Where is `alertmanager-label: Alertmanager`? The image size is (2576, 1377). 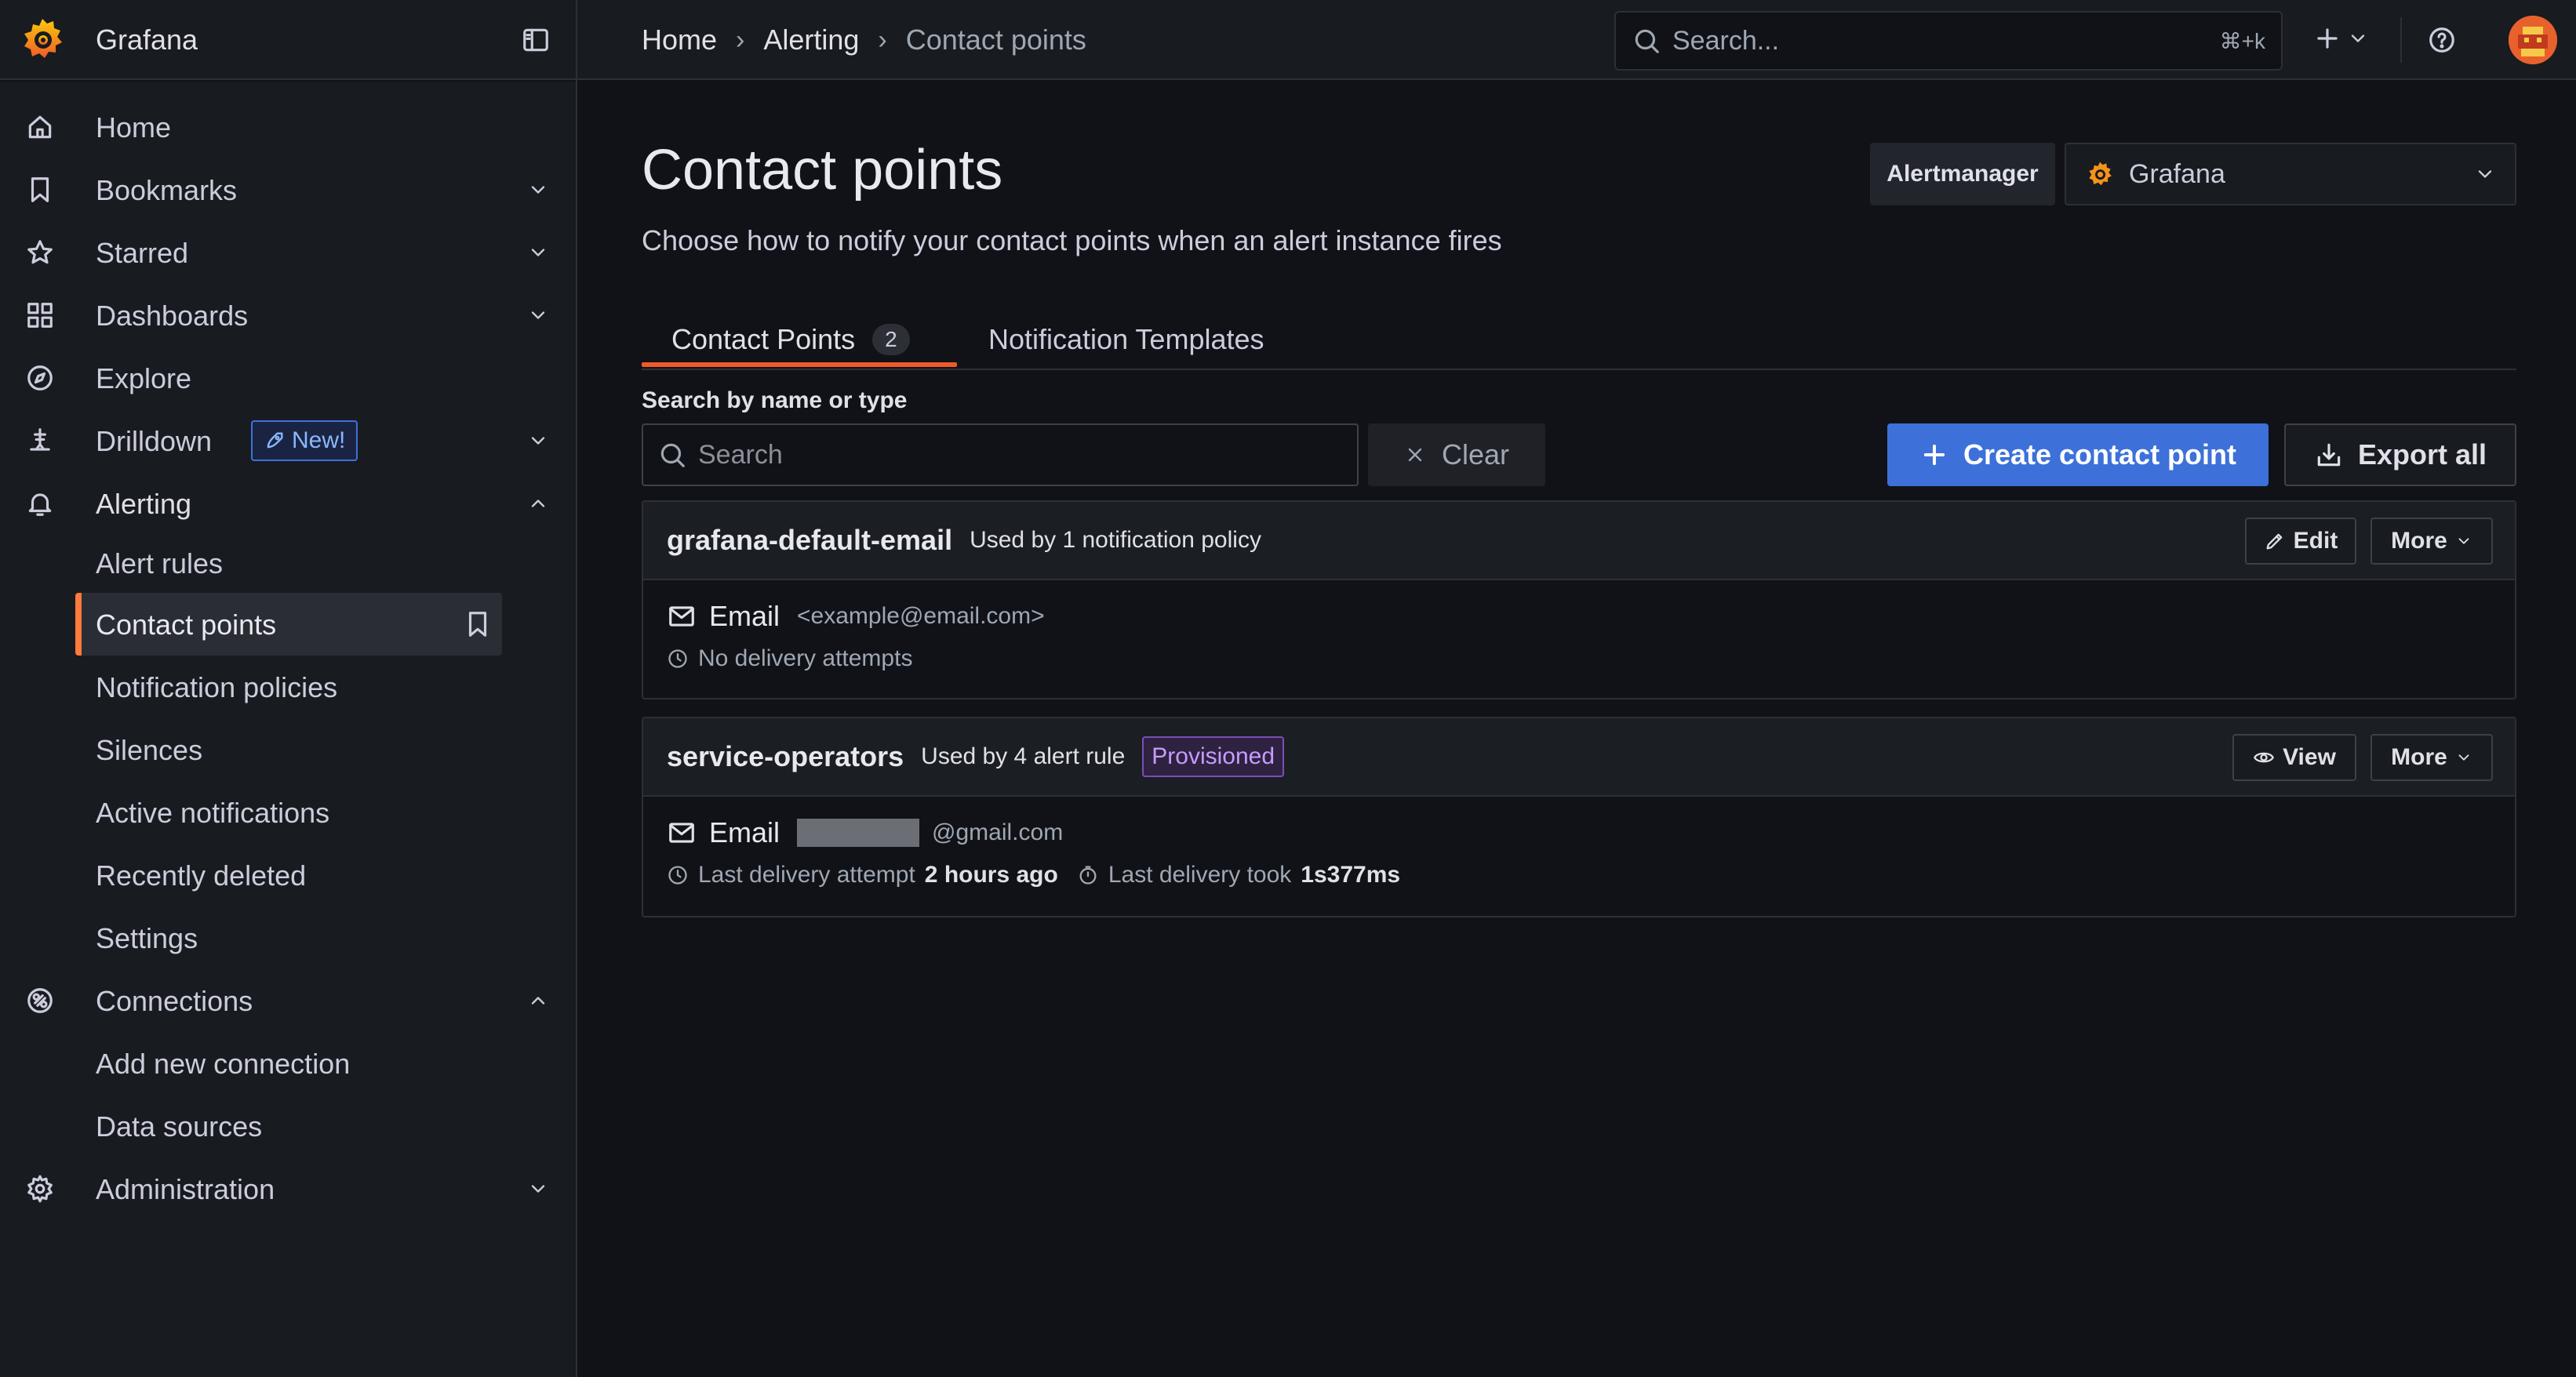
alertmanager-label: Alertmanager is located at coordinates (1962, 174).